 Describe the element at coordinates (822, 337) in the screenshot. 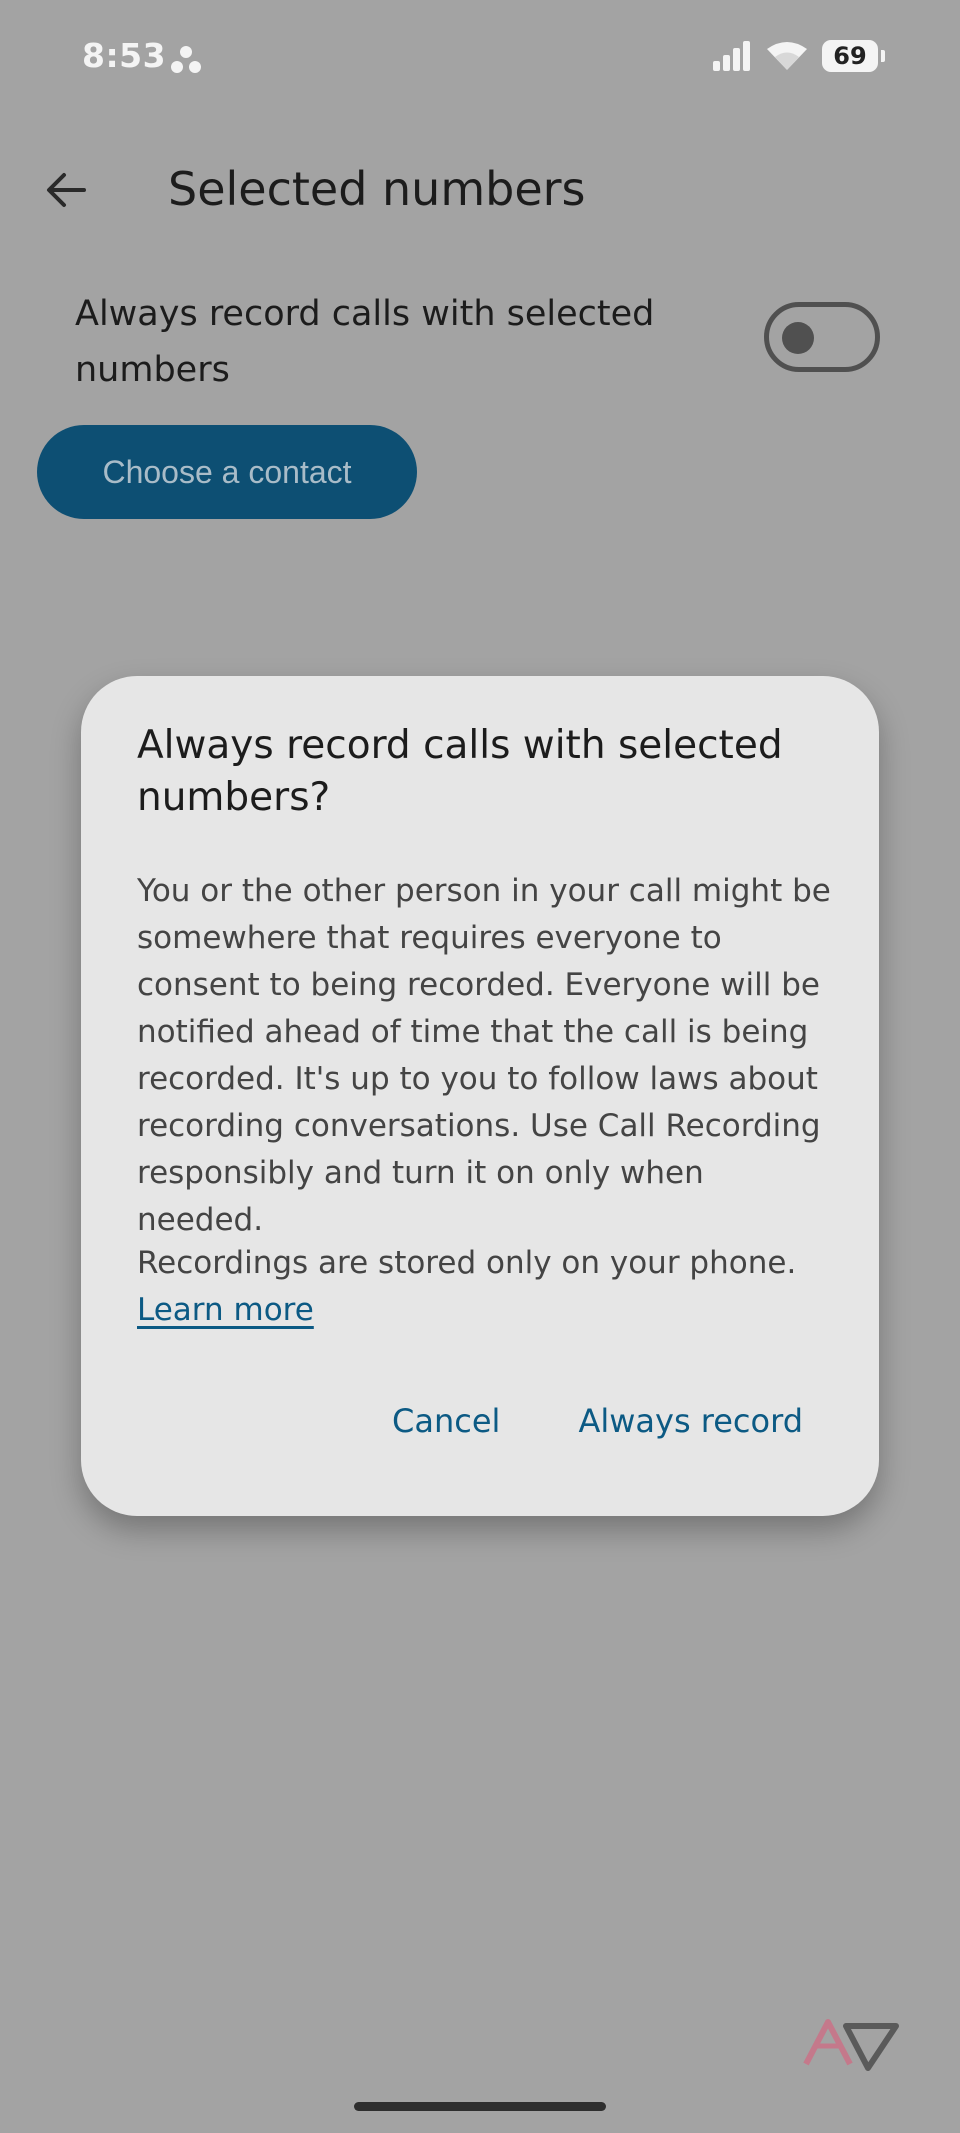

I see `always-record-toggle` at that location.